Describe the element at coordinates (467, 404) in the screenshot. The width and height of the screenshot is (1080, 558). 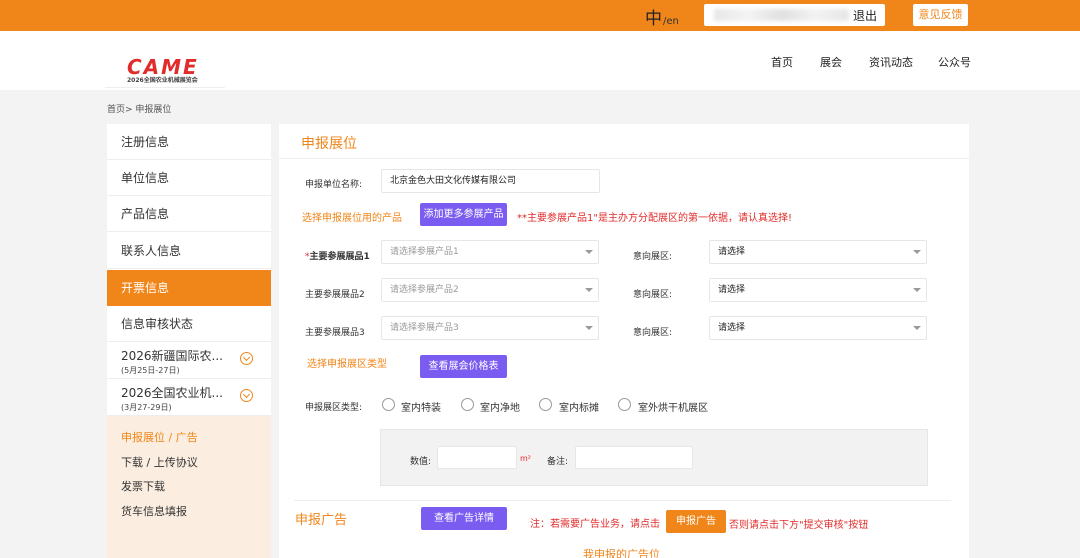
I see `radio-indoor-raw` at that location.